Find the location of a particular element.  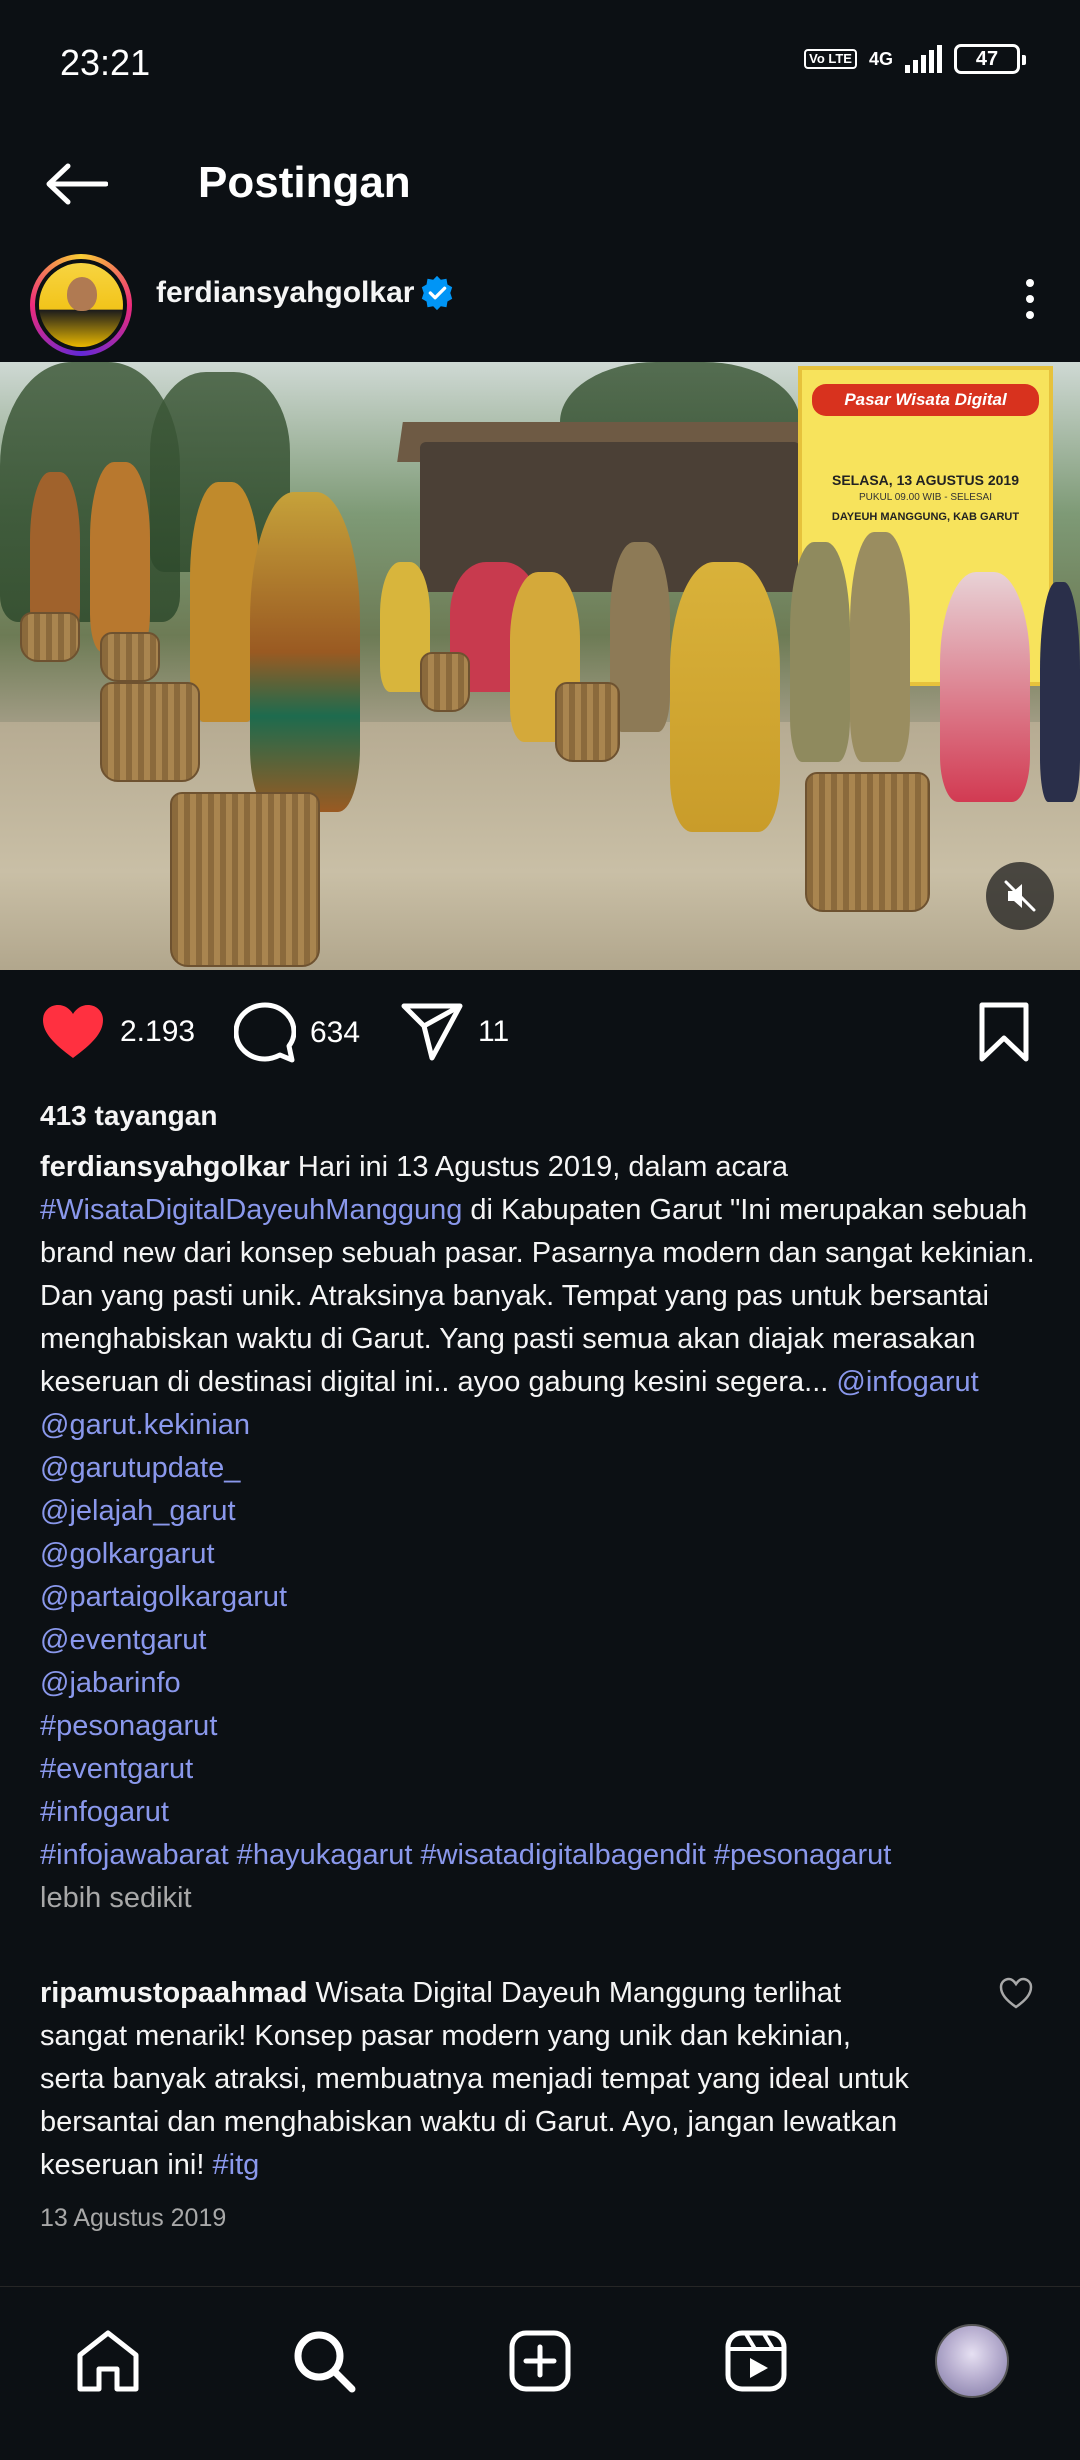

battery-level: 47 is located at coordinates (987, 58).